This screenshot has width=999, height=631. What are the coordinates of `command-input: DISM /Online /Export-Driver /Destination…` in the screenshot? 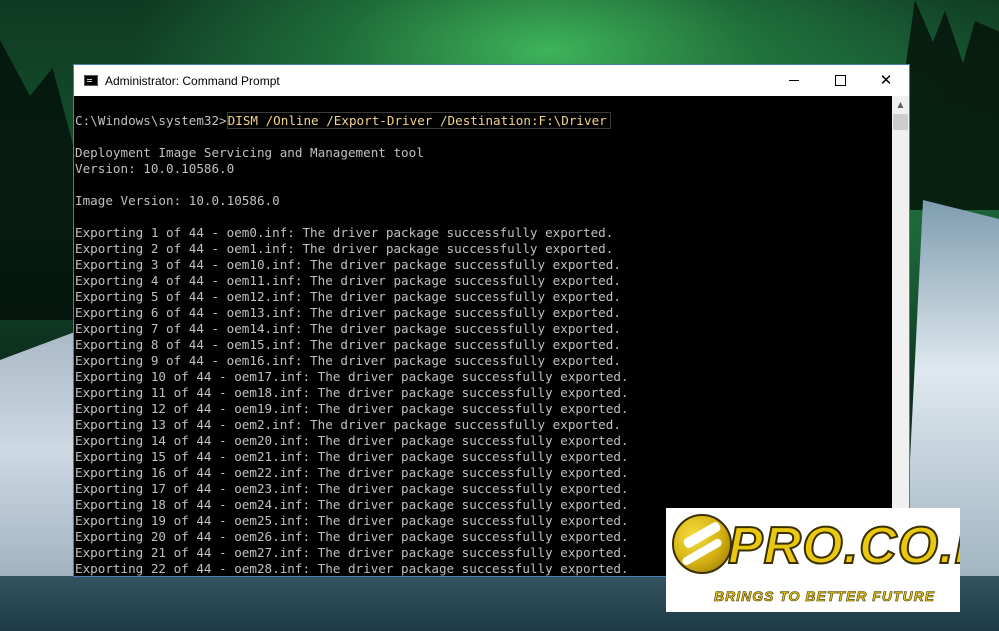 It's located at (418, 120).